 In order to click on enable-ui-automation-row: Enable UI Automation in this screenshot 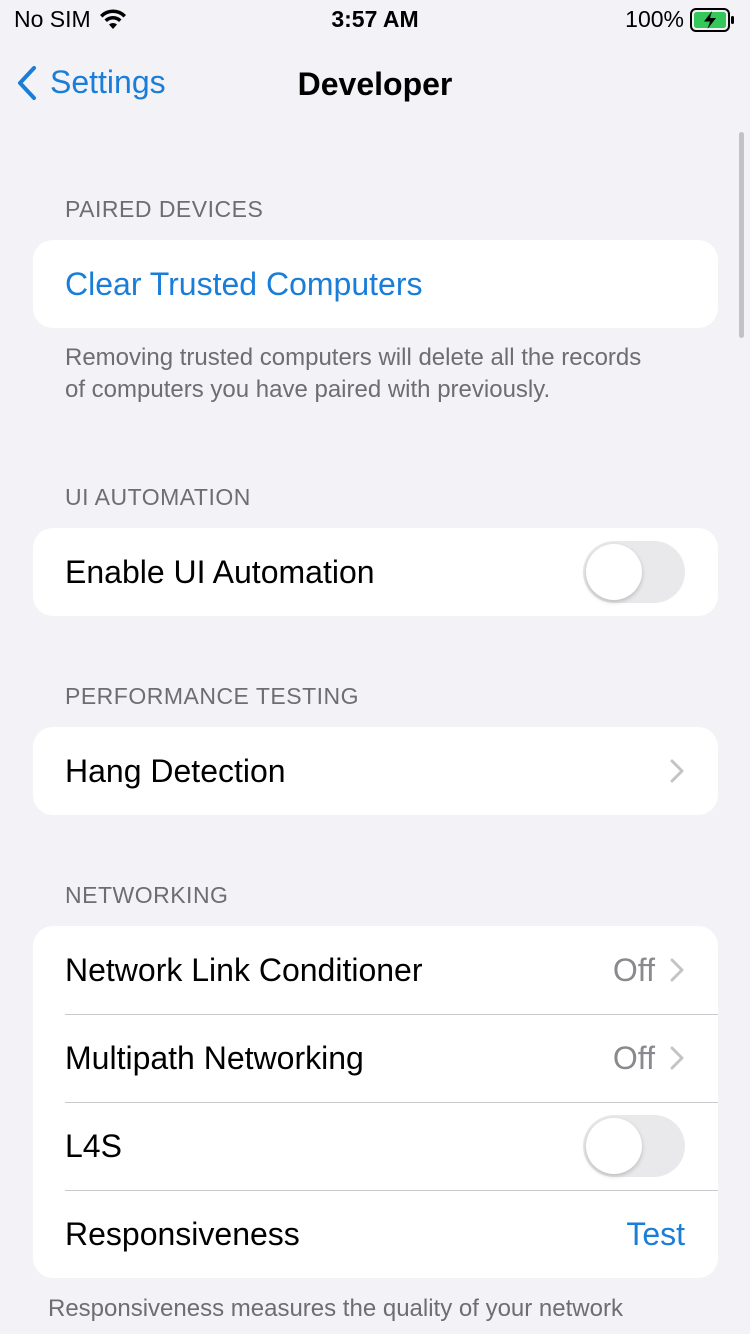, I will do `click(375, 572)`.